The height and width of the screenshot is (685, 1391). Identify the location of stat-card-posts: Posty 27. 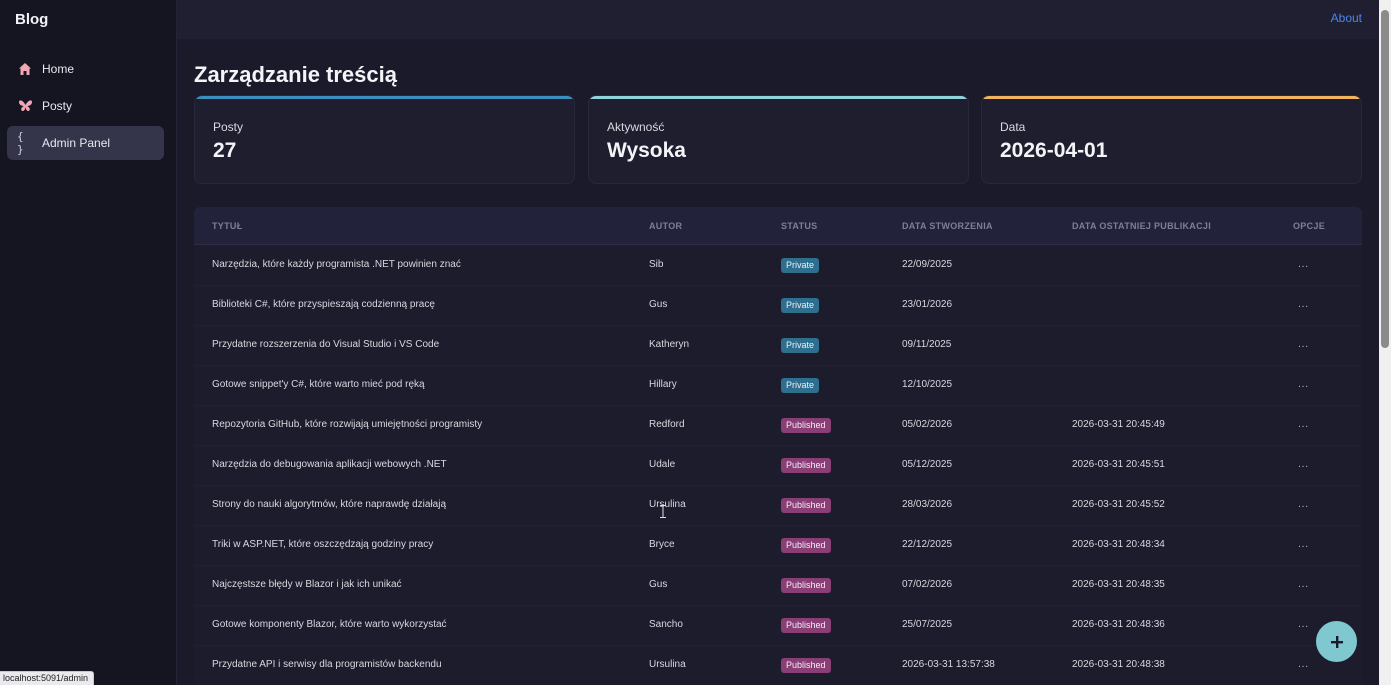
(384, 139).